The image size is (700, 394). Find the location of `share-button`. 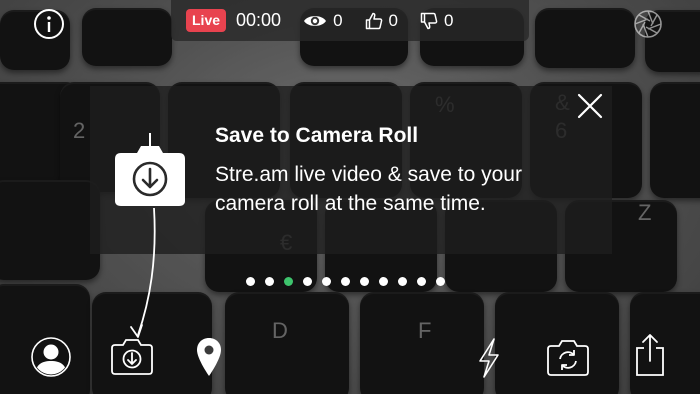

share-button is located at coordinates (650, 355).